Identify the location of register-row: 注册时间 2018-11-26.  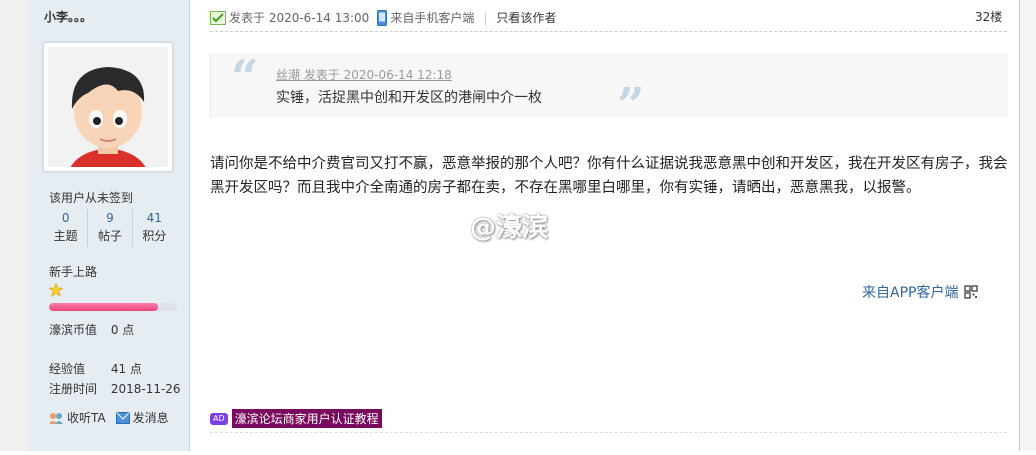
(115, 388).